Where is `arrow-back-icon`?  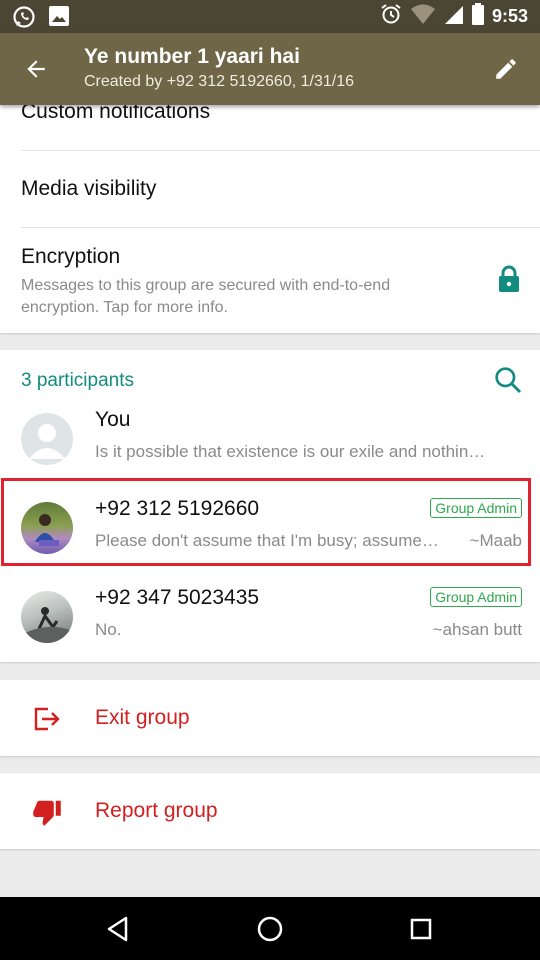 arrow-back-icon is located at coordinates (36, 69).